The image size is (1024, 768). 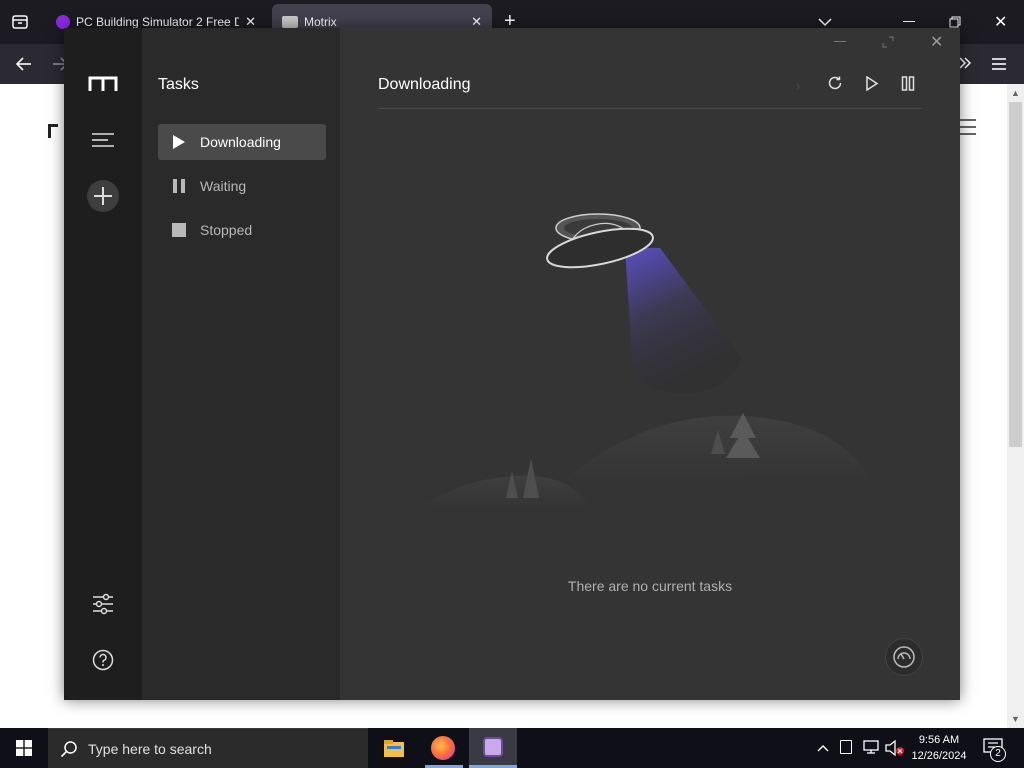 What do you see at coordinates (650, 108) in the screenshot?
I see `header-divider` at bounding box center [650, 108].